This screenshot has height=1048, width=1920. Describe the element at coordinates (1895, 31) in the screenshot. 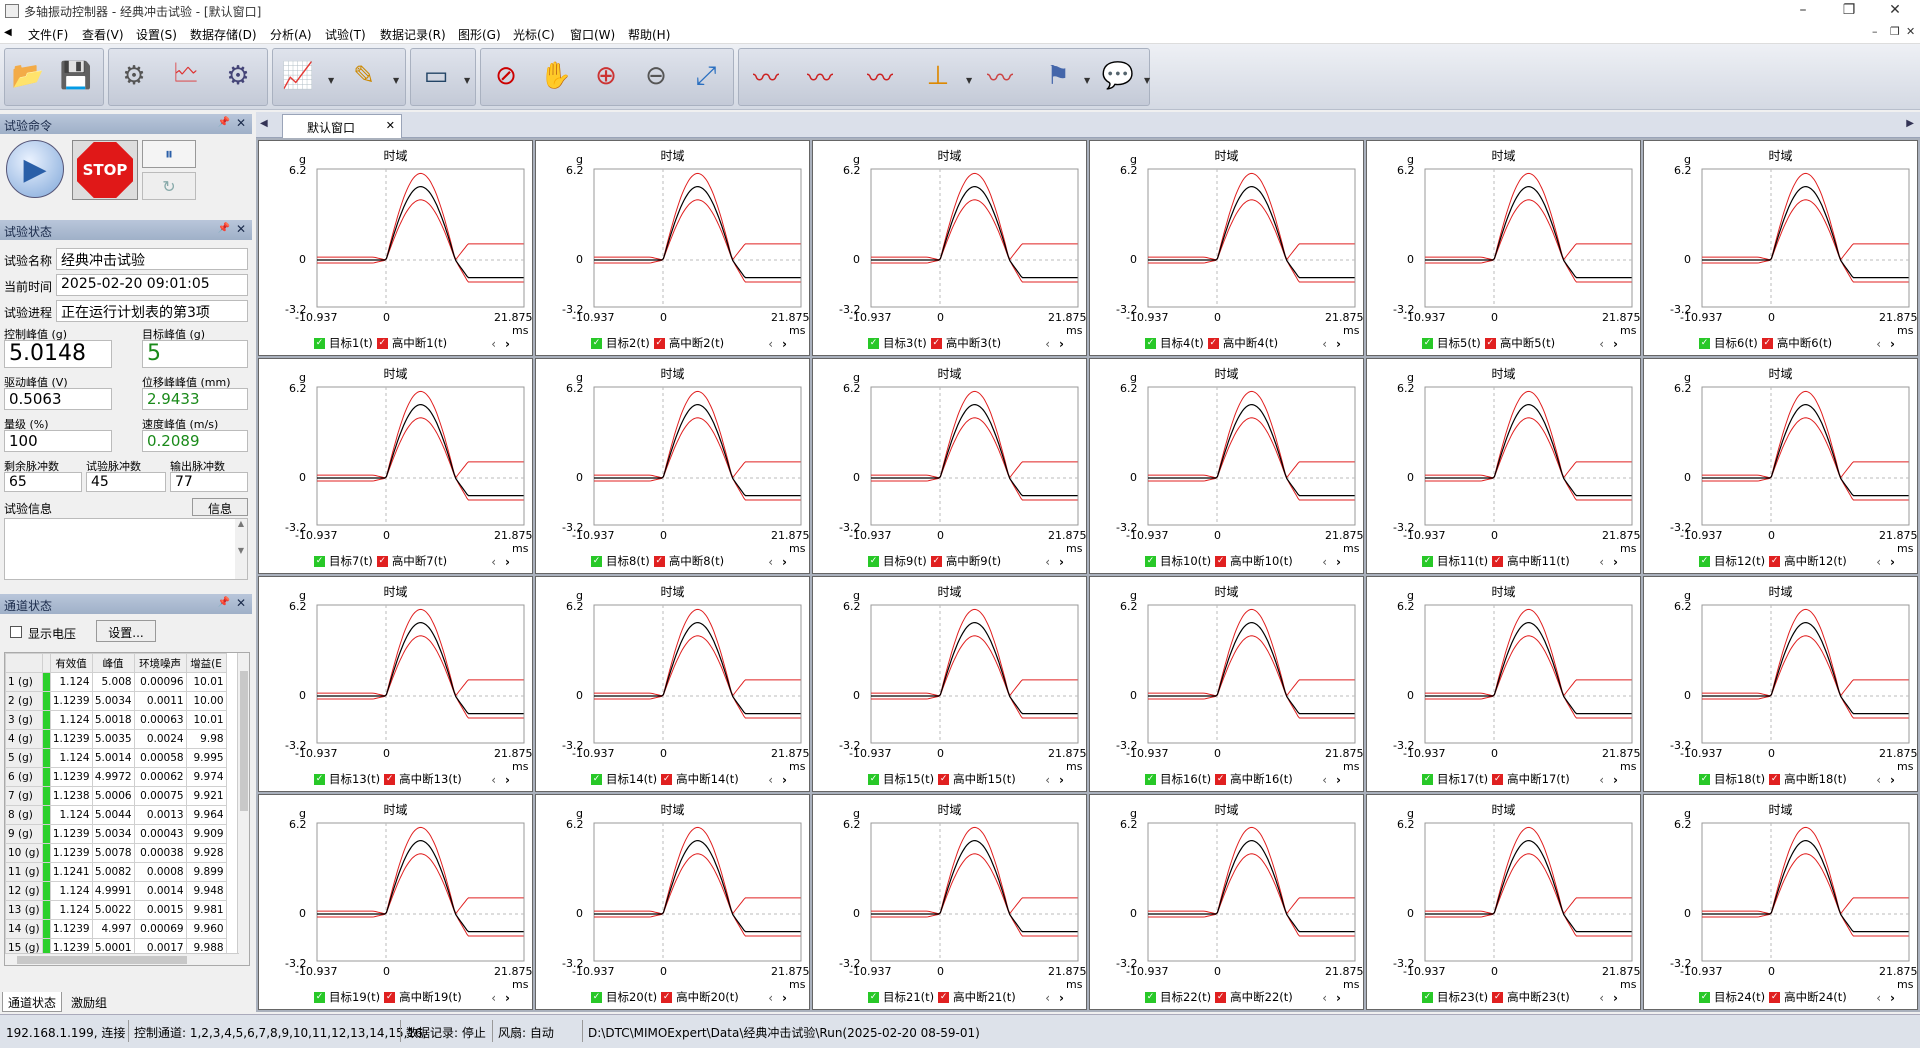

I see `mdi-restore-button: ❐` at that location.